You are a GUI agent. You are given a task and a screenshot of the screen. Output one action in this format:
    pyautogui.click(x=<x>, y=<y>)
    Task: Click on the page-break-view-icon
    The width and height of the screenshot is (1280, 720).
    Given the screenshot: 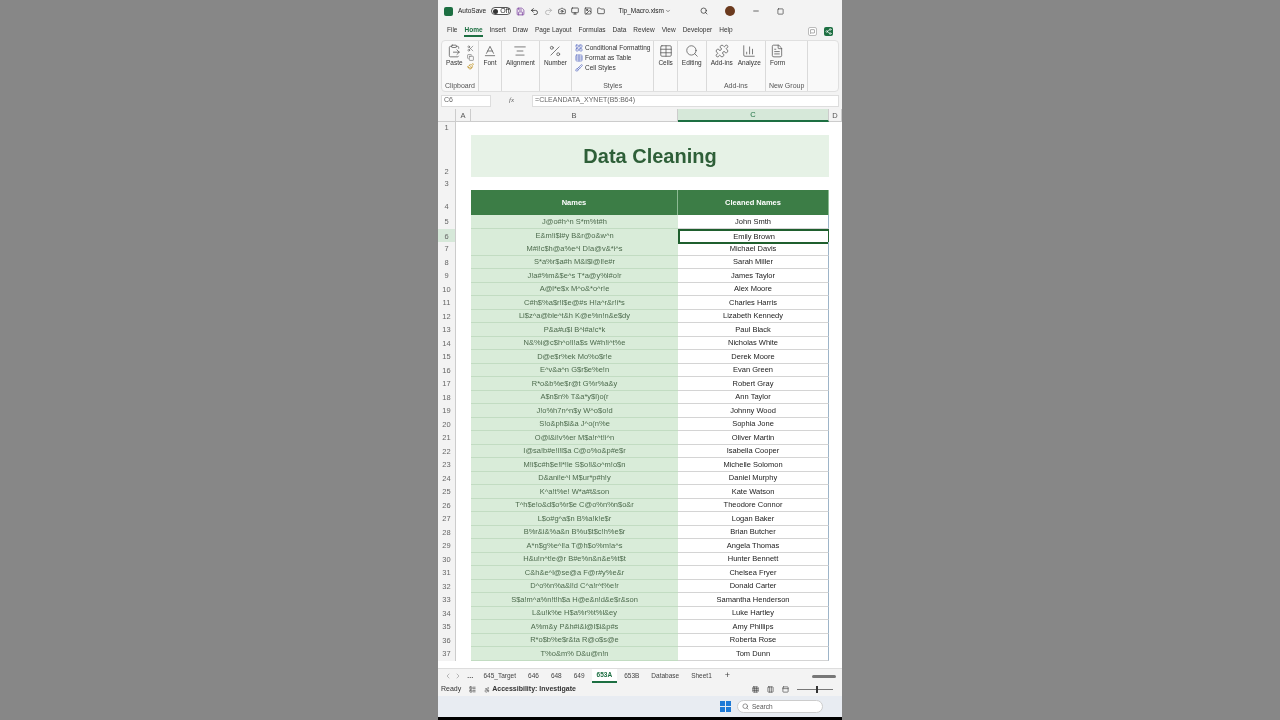 What is the action you would take?
    pyautogui.click(x=785, y=689)
    